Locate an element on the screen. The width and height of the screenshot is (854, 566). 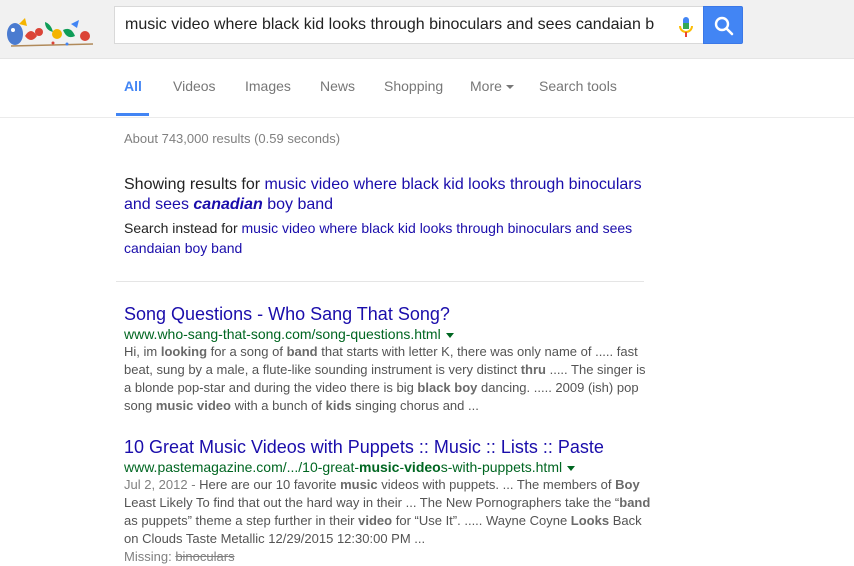
search-button is located at coordinates (723, 25).